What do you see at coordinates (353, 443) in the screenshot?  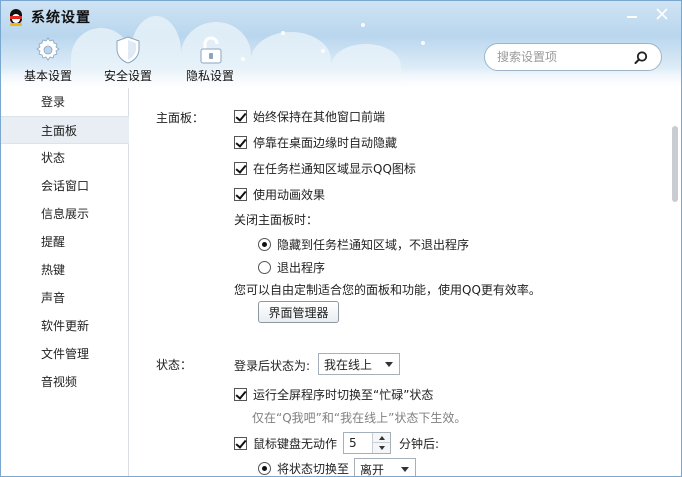 I see `stepper-value: 5` at bounding box center [353, 443].